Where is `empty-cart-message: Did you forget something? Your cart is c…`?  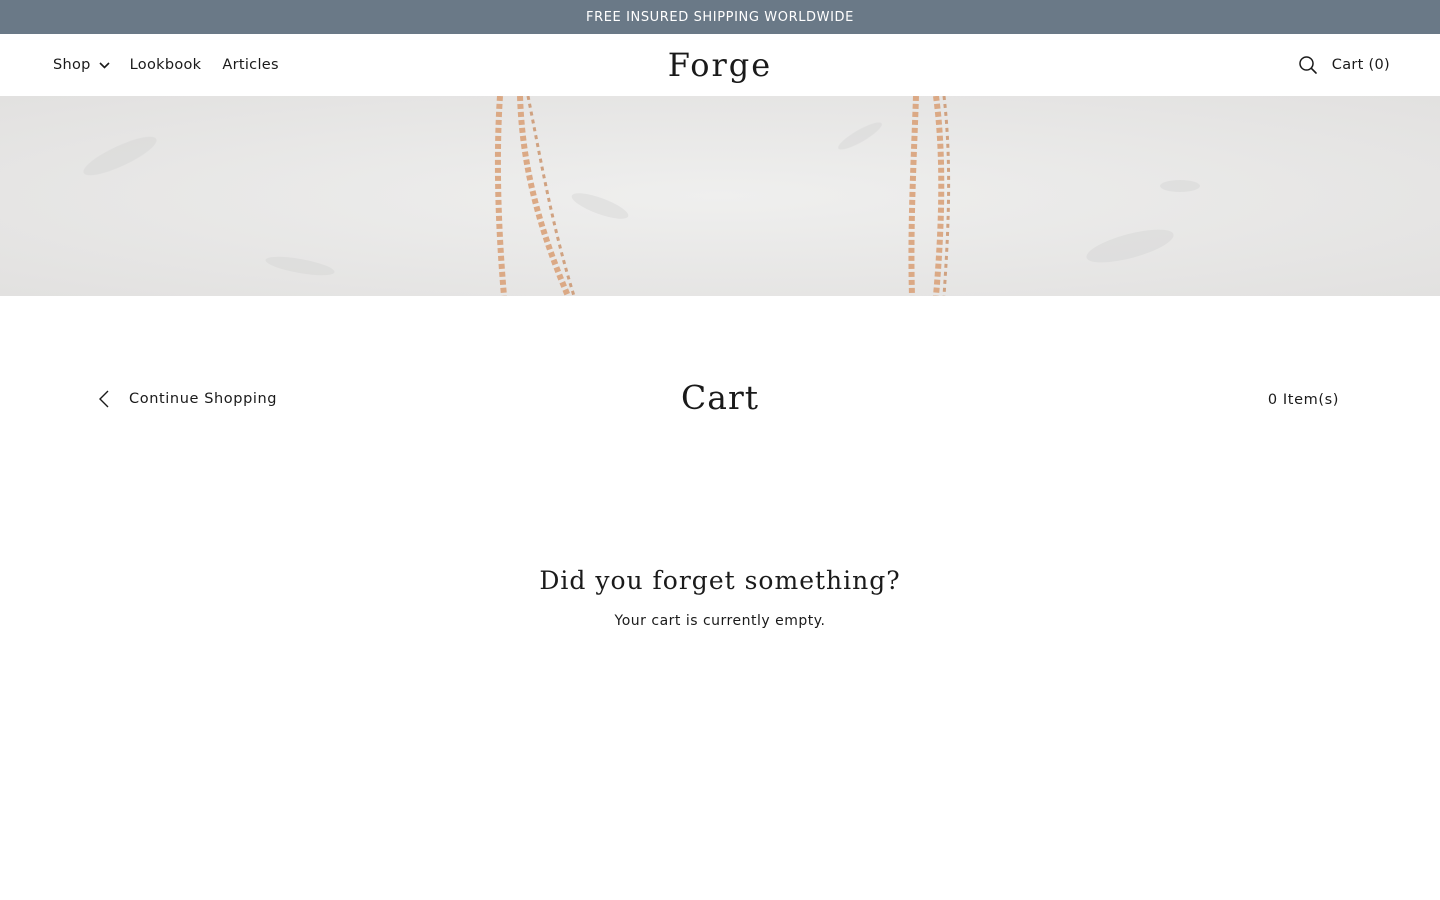
empty-cart-message: Did you forget something? Your cart is c… is located at coordinates (720, 597).